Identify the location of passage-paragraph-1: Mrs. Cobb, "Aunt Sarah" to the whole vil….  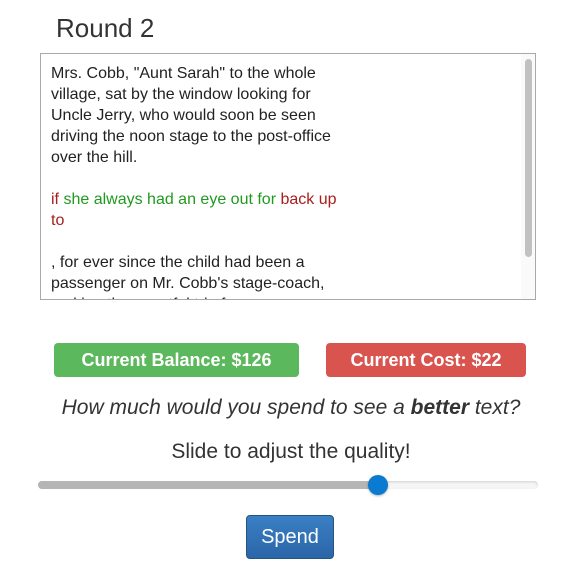
(191, 115).